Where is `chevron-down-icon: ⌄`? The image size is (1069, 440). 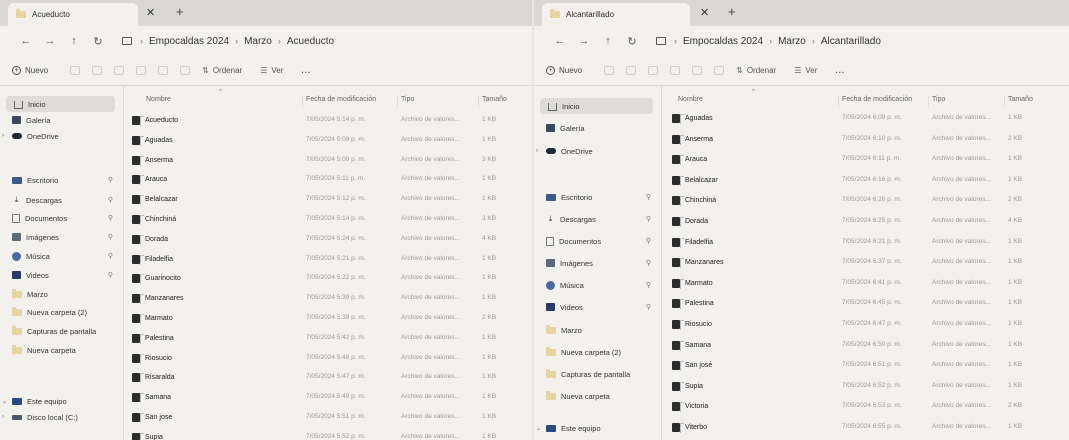 chevron-down-icon: ⌄ is located at coordinates (538, 428).